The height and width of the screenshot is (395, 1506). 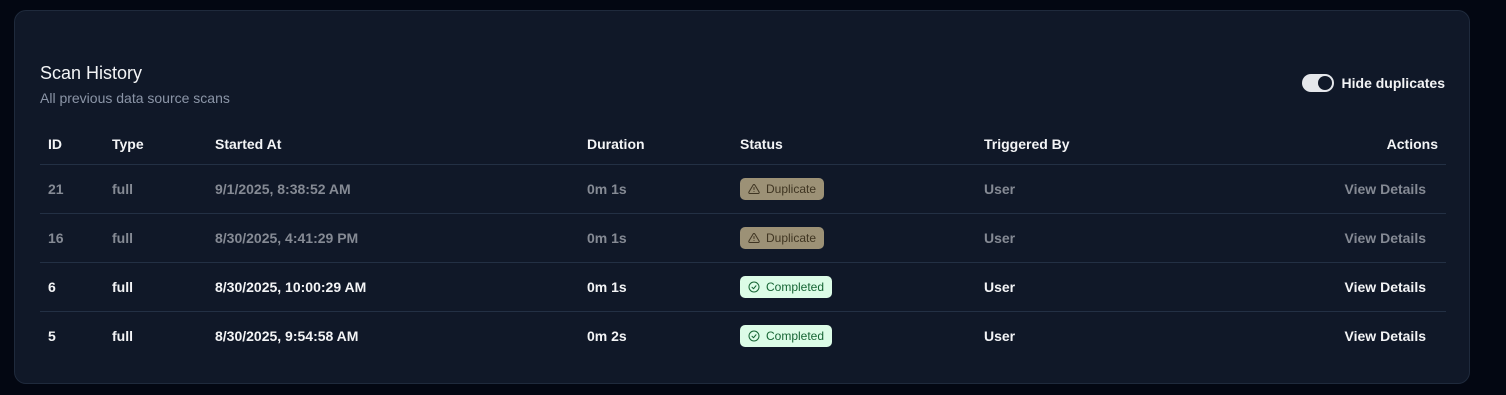 What do you see at coordinates (283, 189) in the screenshot?
I see `cell-started-at: 9/1/2025, 8:38:52 AM` at bounding box center [283, 189].